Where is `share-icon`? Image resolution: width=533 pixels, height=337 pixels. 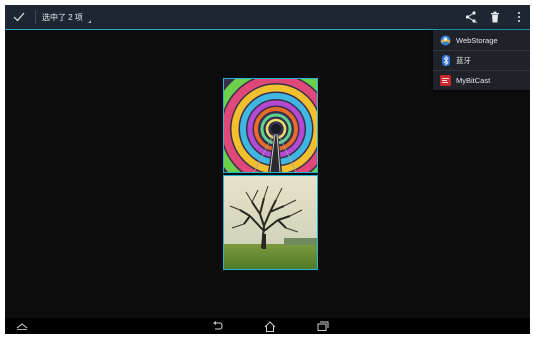 share-icon is located at coordinates (471, 17).